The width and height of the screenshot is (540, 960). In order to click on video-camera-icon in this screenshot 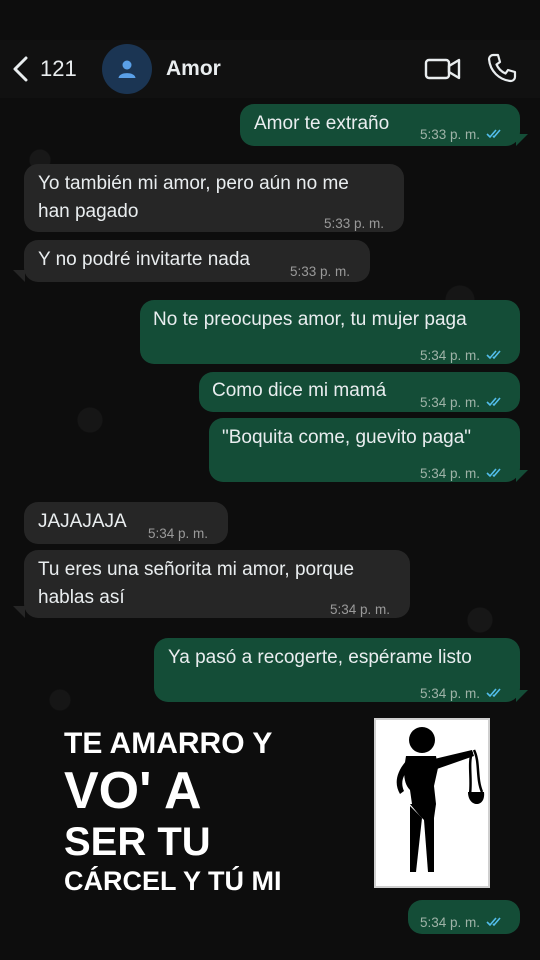, I will do `click(442, 69)`.